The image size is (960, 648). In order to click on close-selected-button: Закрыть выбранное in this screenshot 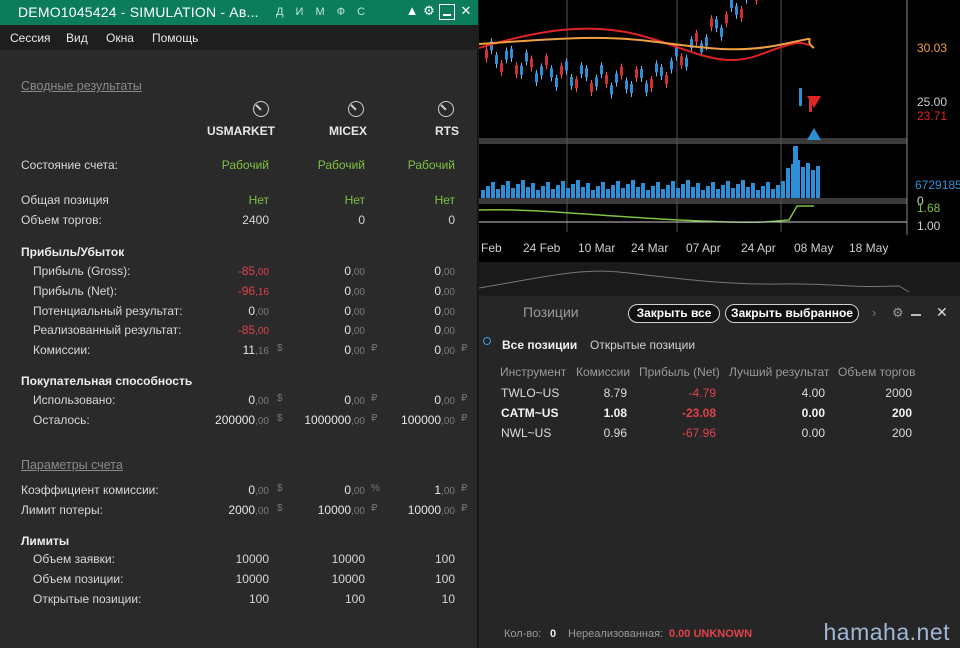, I will do `click(792, 313)`.